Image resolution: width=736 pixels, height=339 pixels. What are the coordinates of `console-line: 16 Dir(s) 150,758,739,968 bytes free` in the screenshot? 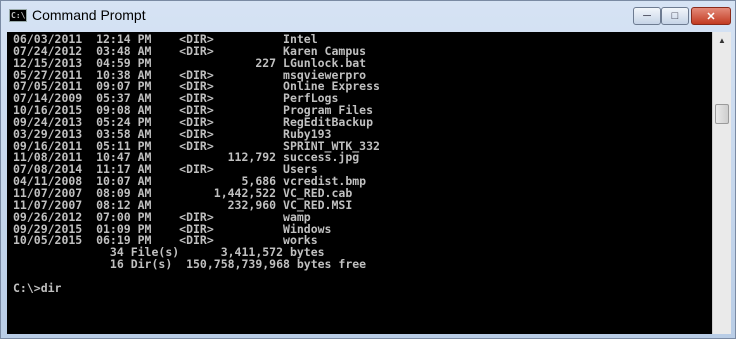 It's located at (190, 264).